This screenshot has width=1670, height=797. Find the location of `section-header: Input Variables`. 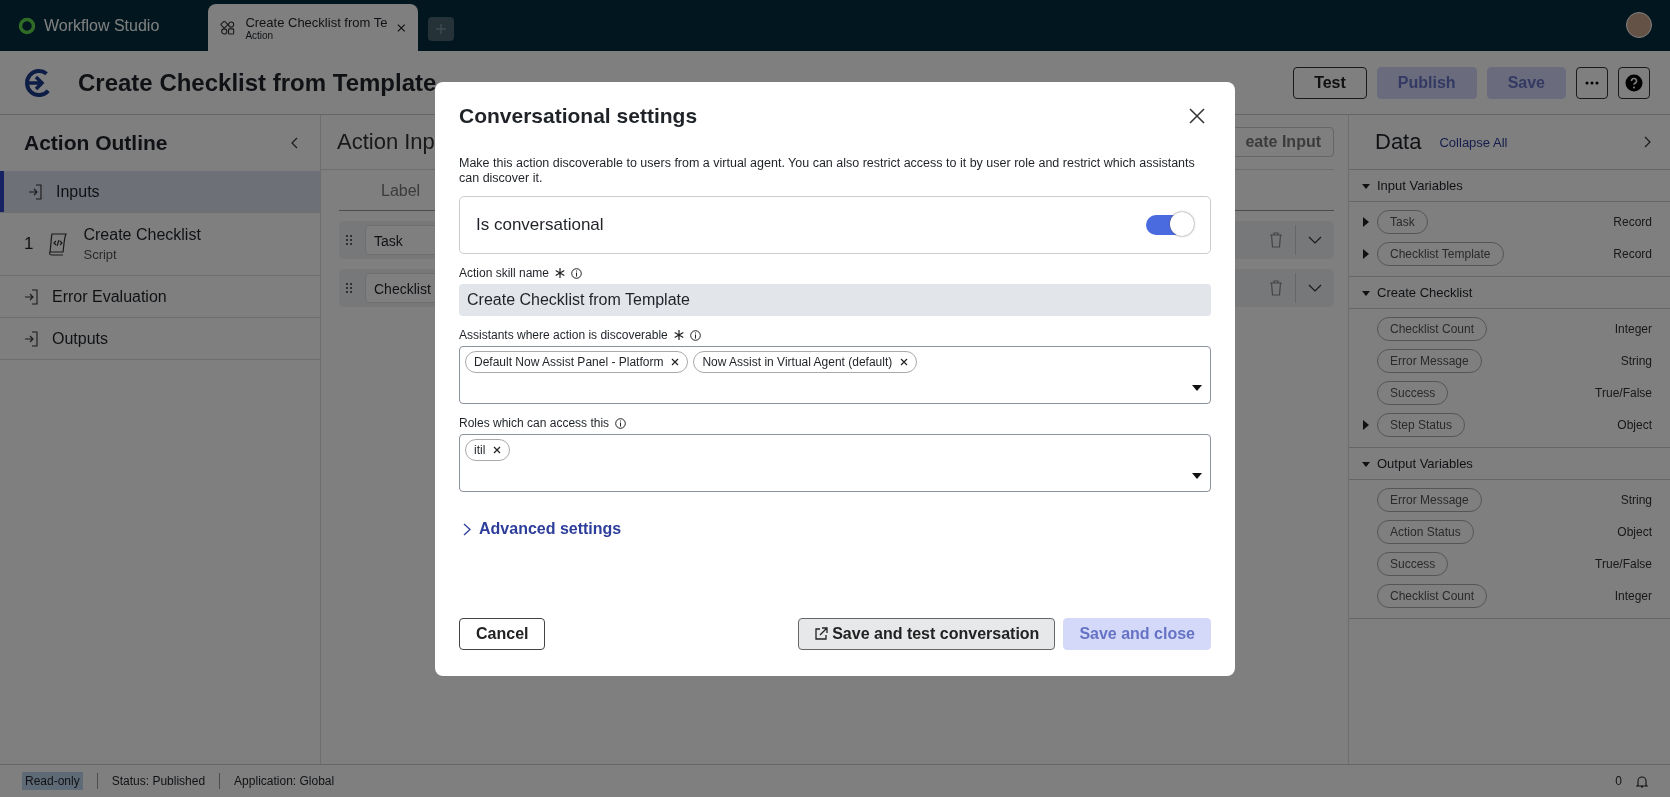

section-header: Input Variables is located at coordinates (1509, 186).